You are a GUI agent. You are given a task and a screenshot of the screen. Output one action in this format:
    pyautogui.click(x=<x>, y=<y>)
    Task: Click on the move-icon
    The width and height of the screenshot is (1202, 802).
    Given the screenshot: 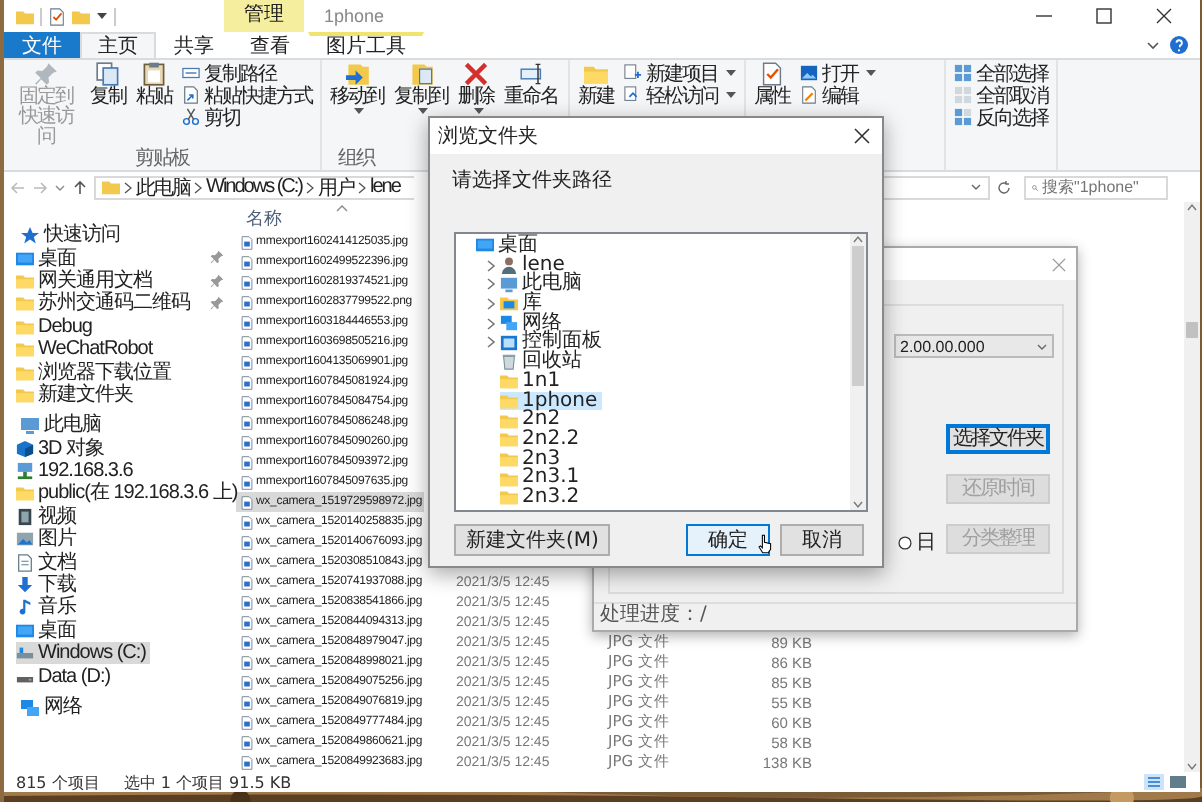 What is the action you would take?
    pyautogui.click(x=357, y=74)
    